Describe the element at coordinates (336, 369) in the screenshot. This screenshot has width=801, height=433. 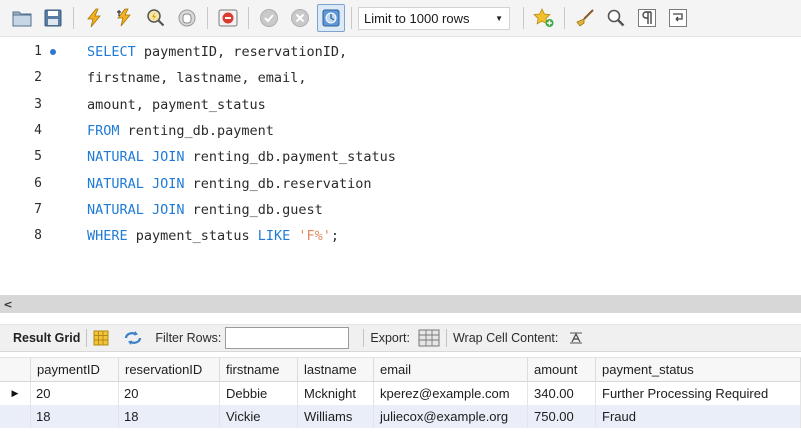
I see `column-header: lastname` at that location.